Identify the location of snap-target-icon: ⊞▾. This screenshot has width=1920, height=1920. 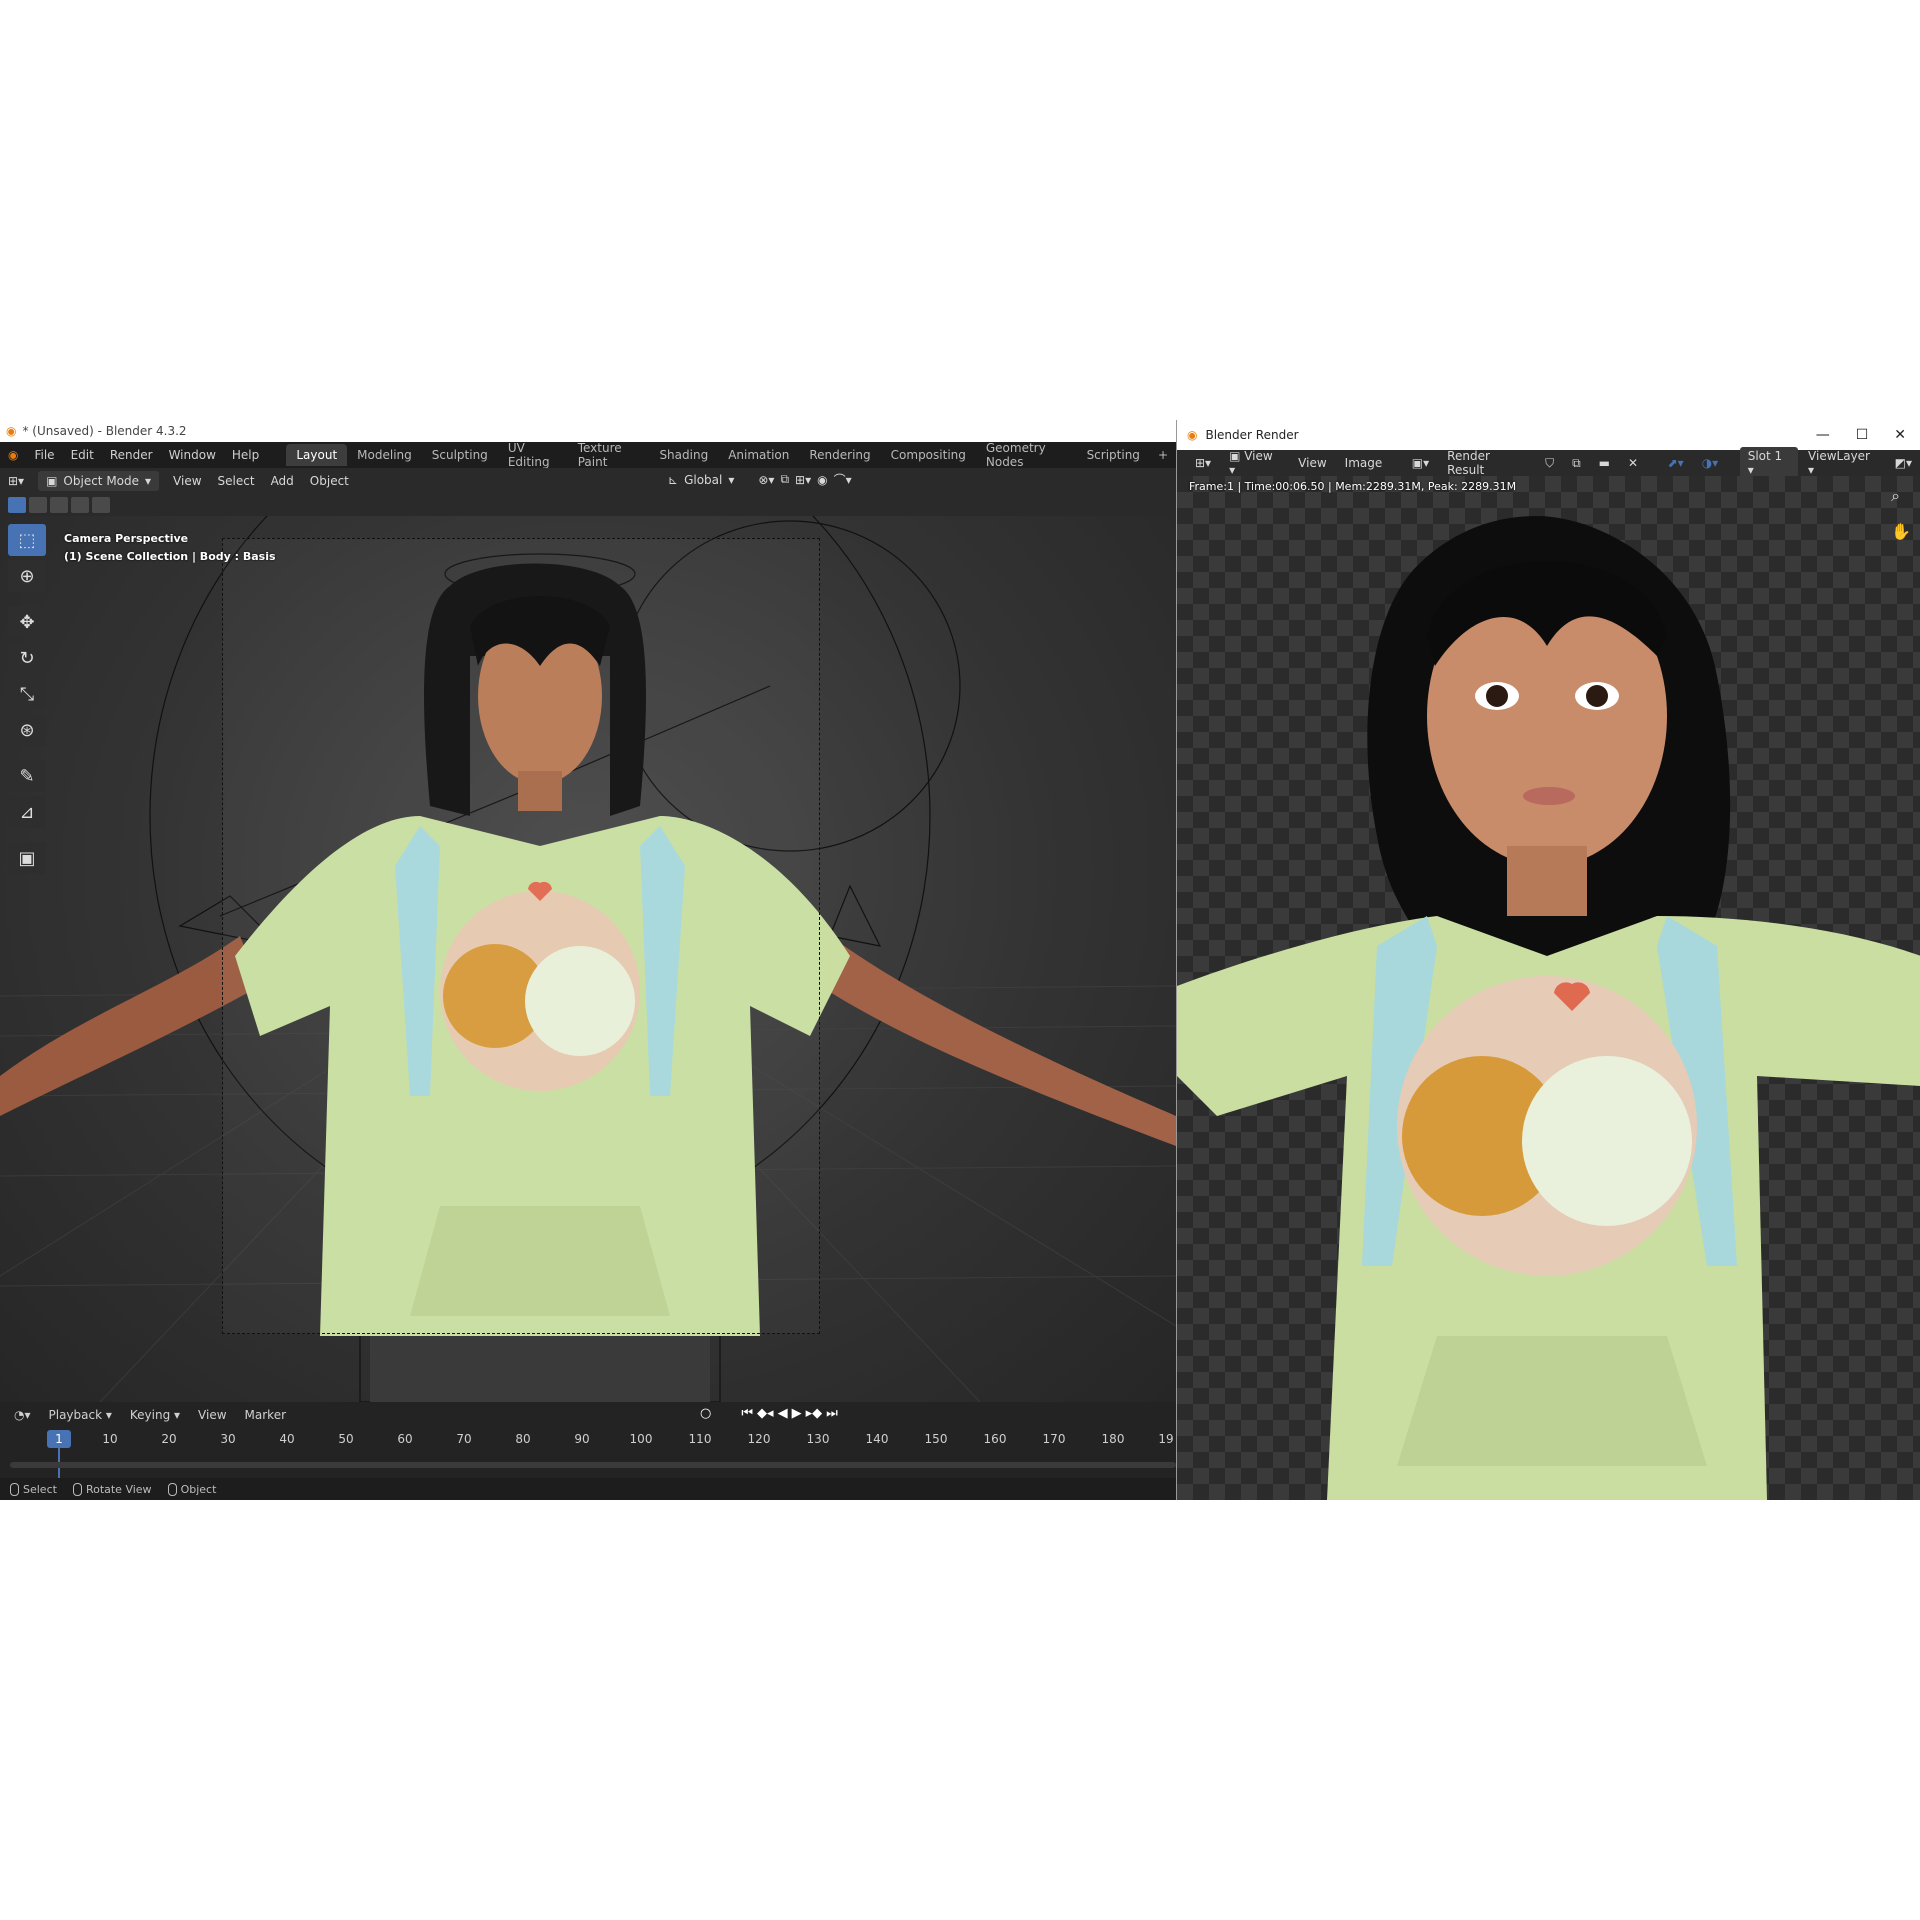
(803, 480).